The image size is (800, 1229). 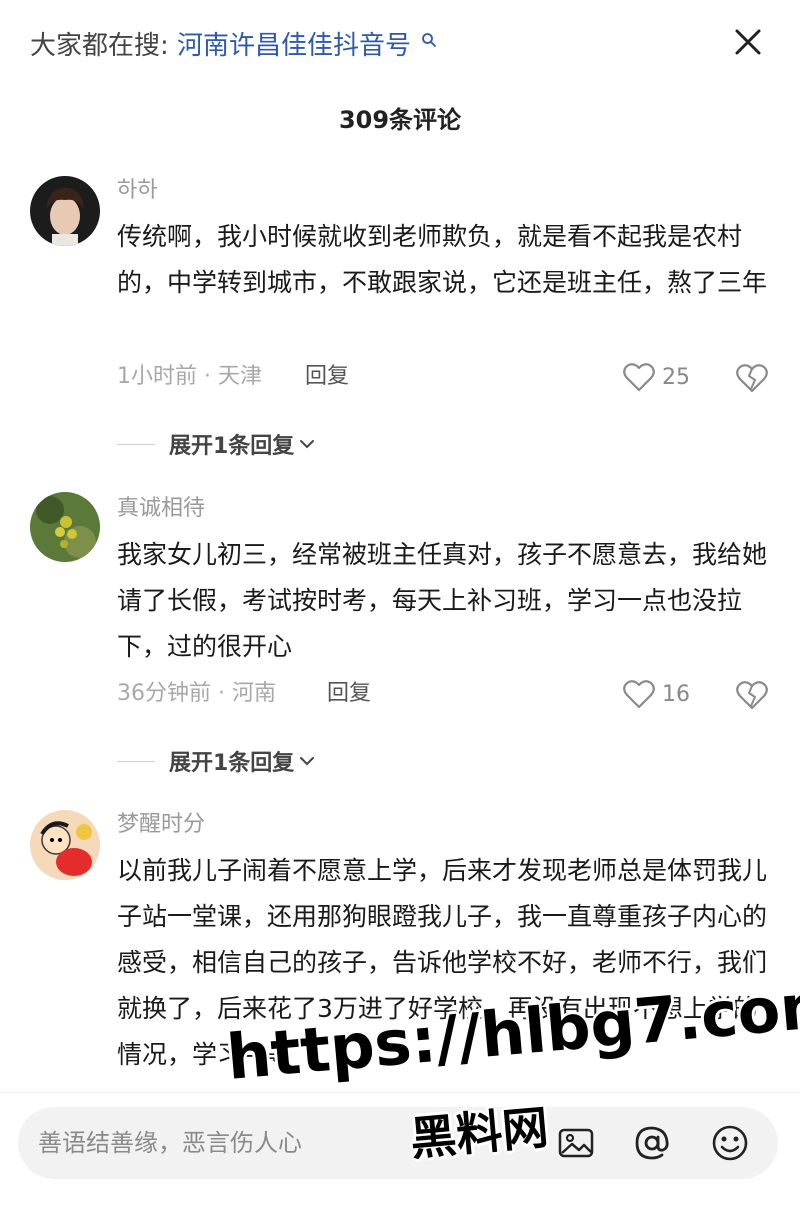 I want to click on like-count: 25, so click(x=676, y=377).